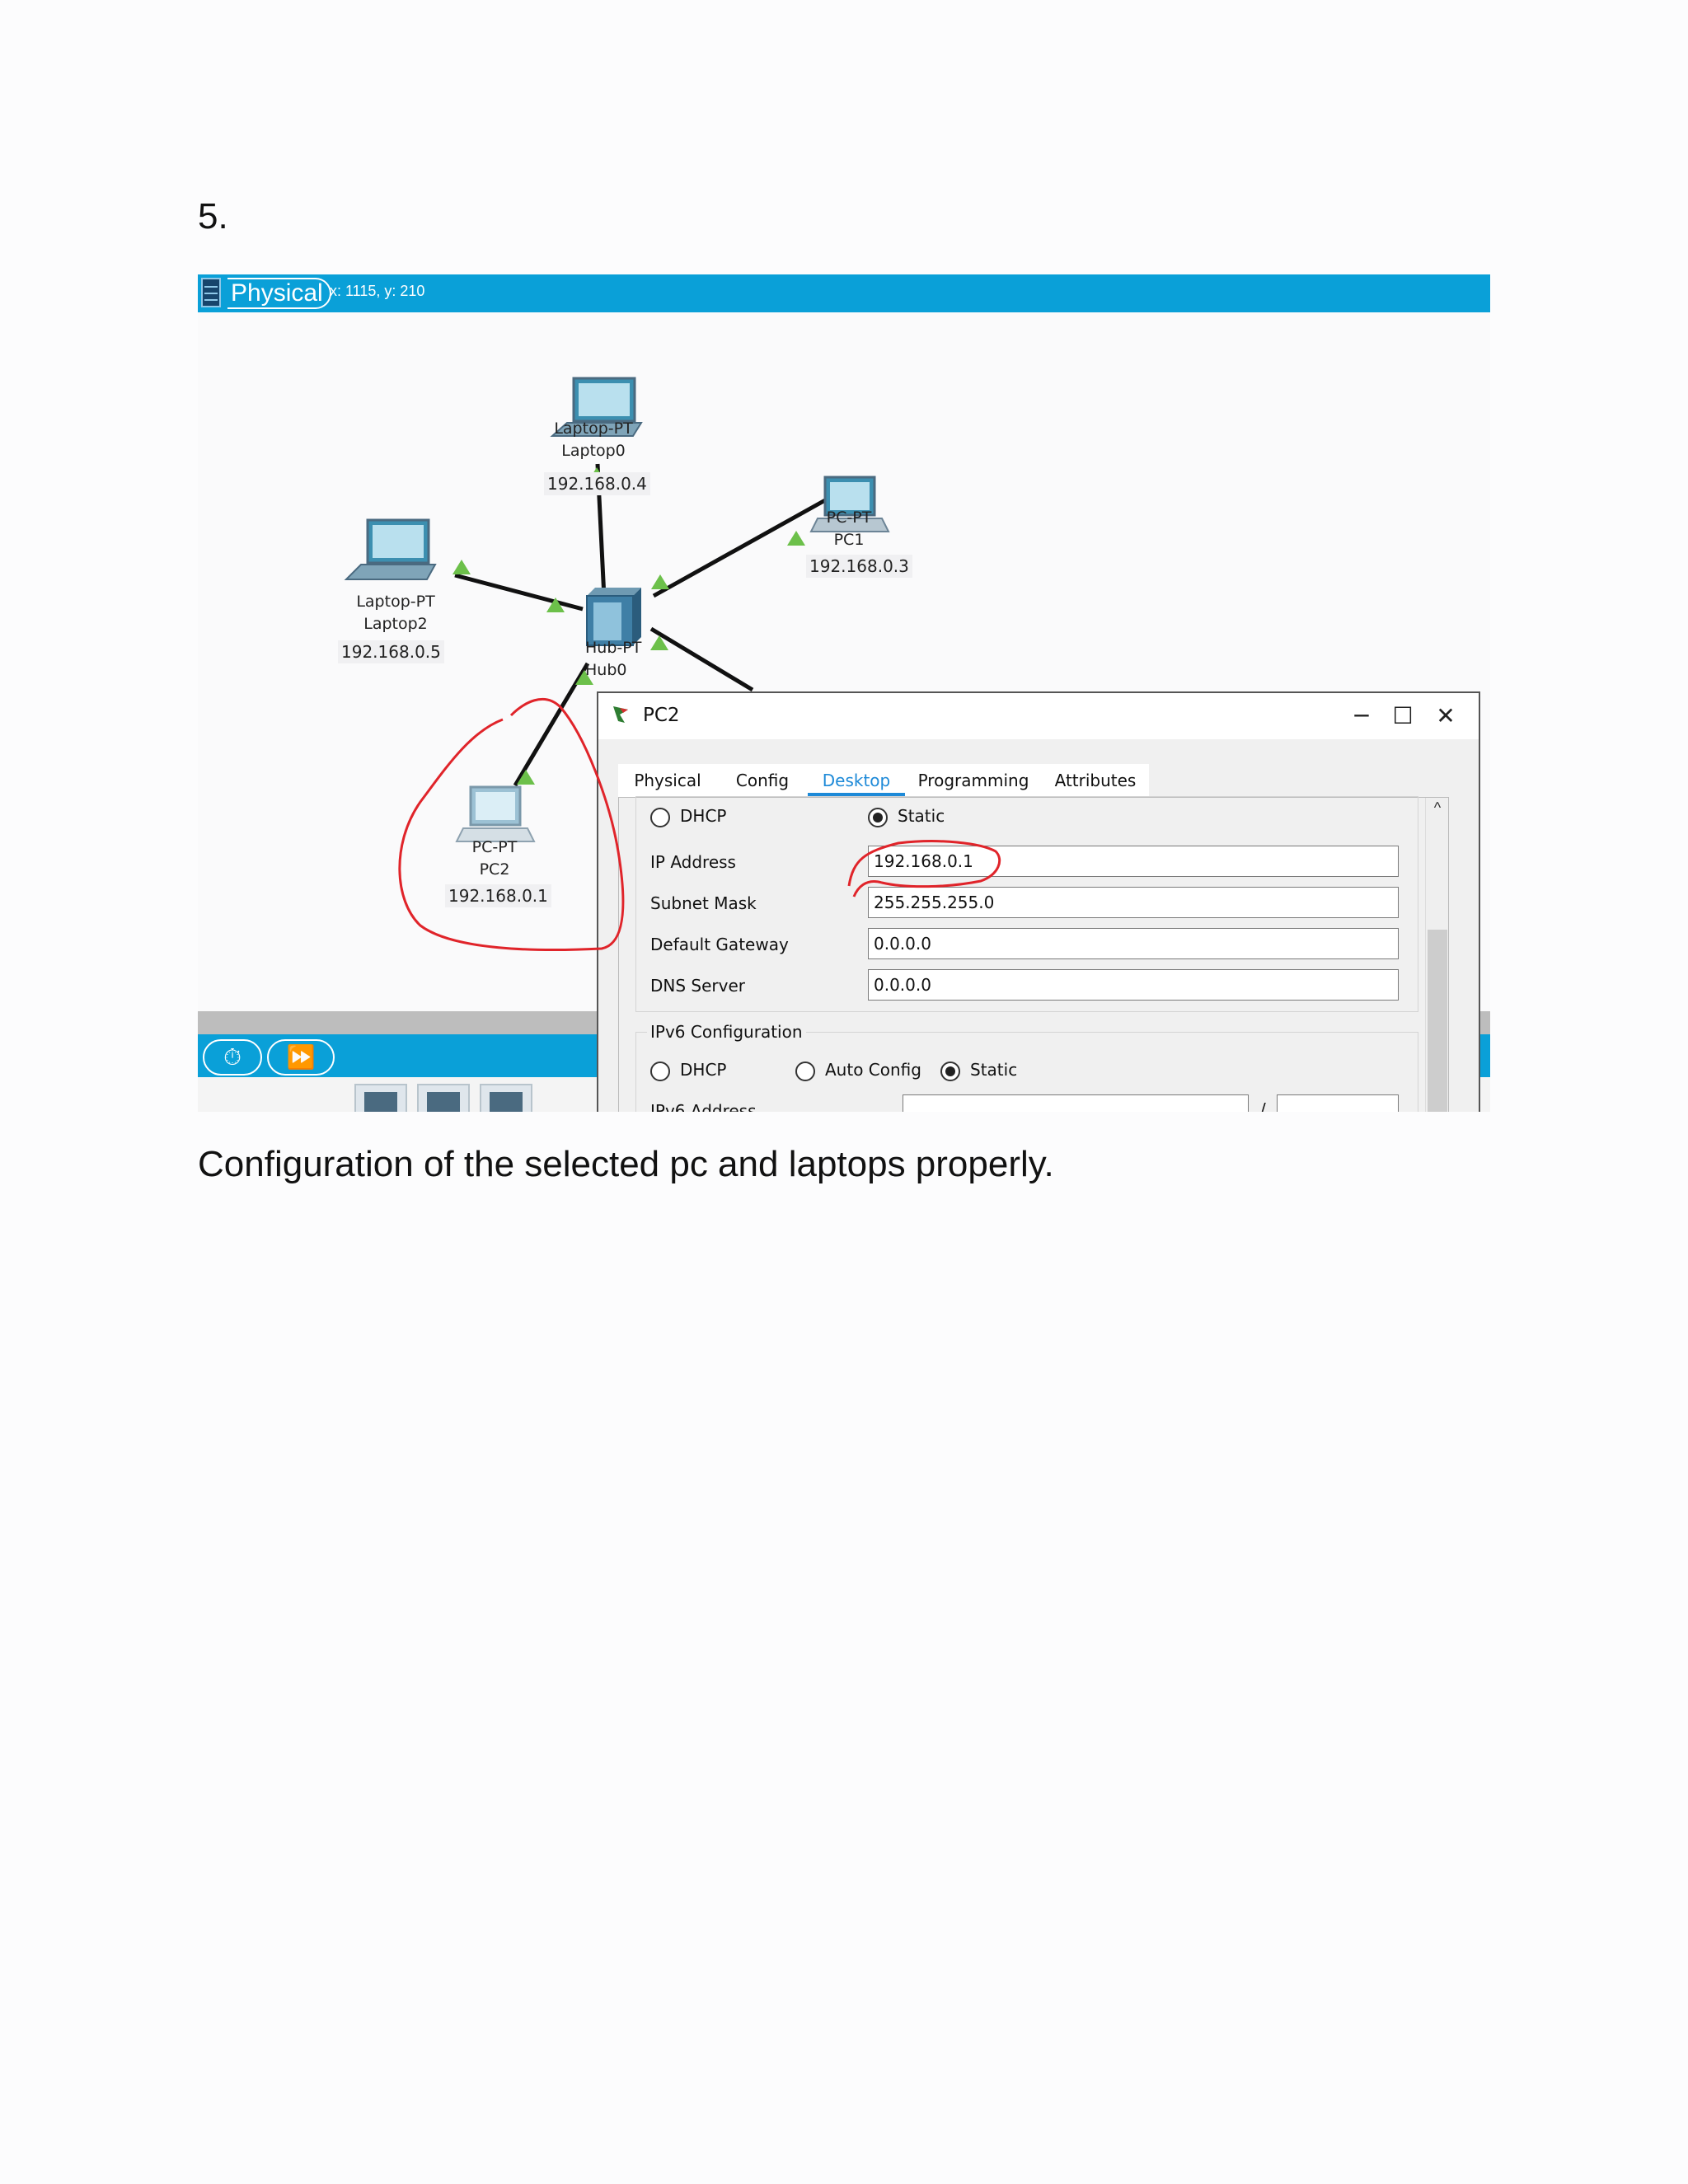 This screenshot has width=1688, height=2184. I want to click on ipv6-prefix-input, so click(1338, 1103).